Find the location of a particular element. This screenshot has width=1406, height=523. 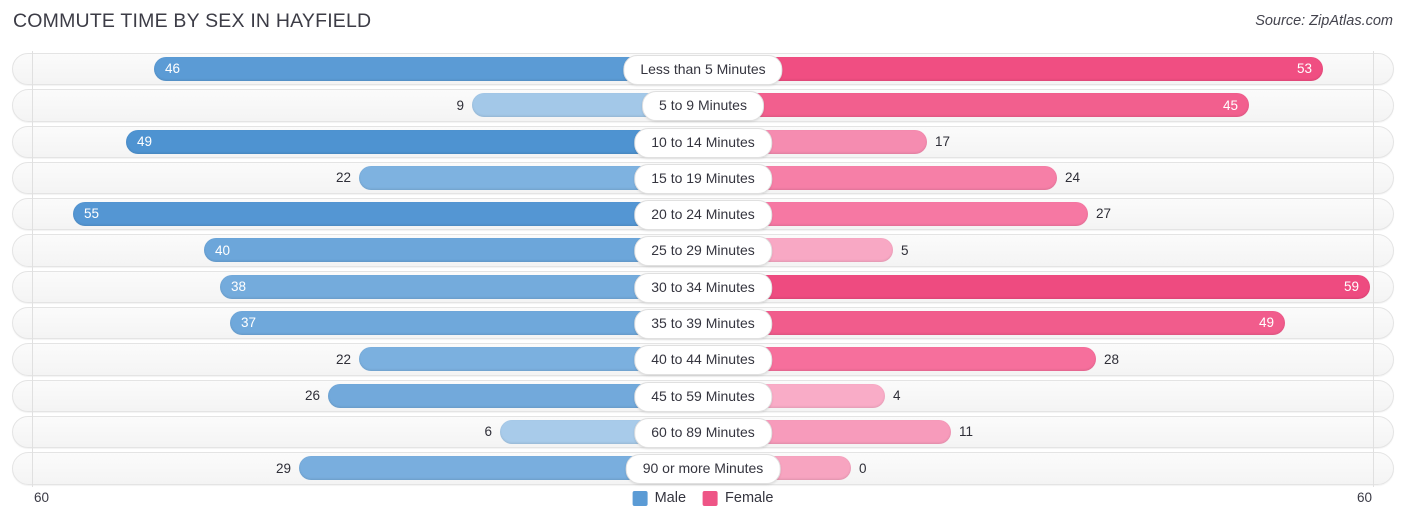

legend-item-male: Male is located at coordinates (659, 498).